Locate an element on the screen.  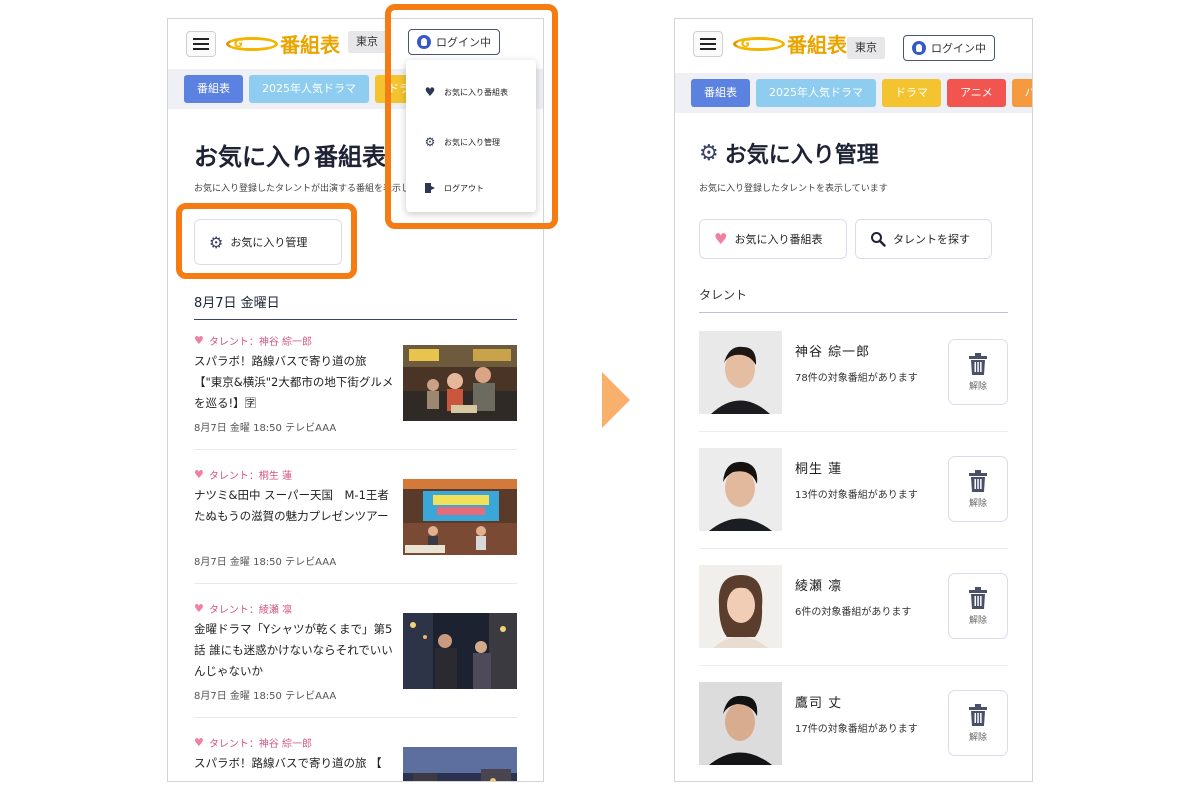
section-heading: タレント is located at coordinates (723, 295).